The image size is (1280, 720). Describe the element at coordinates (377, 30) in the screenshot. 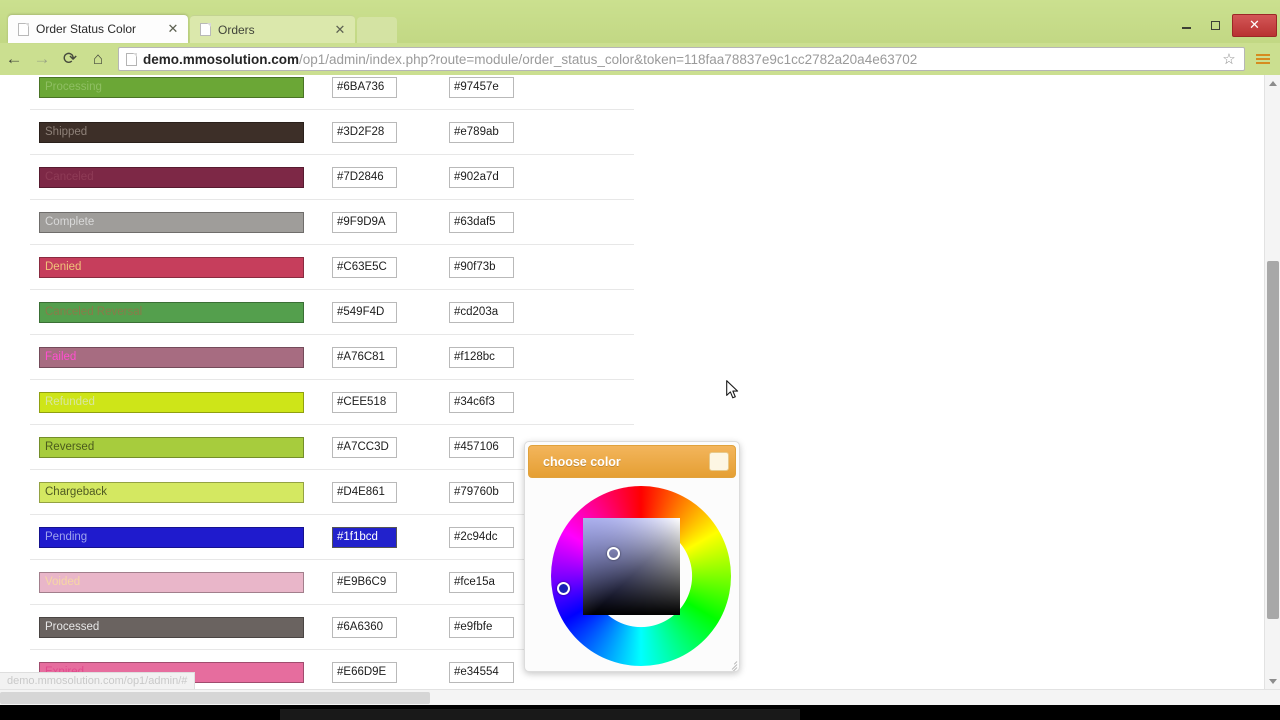

I see `new-tab-button` at that location.